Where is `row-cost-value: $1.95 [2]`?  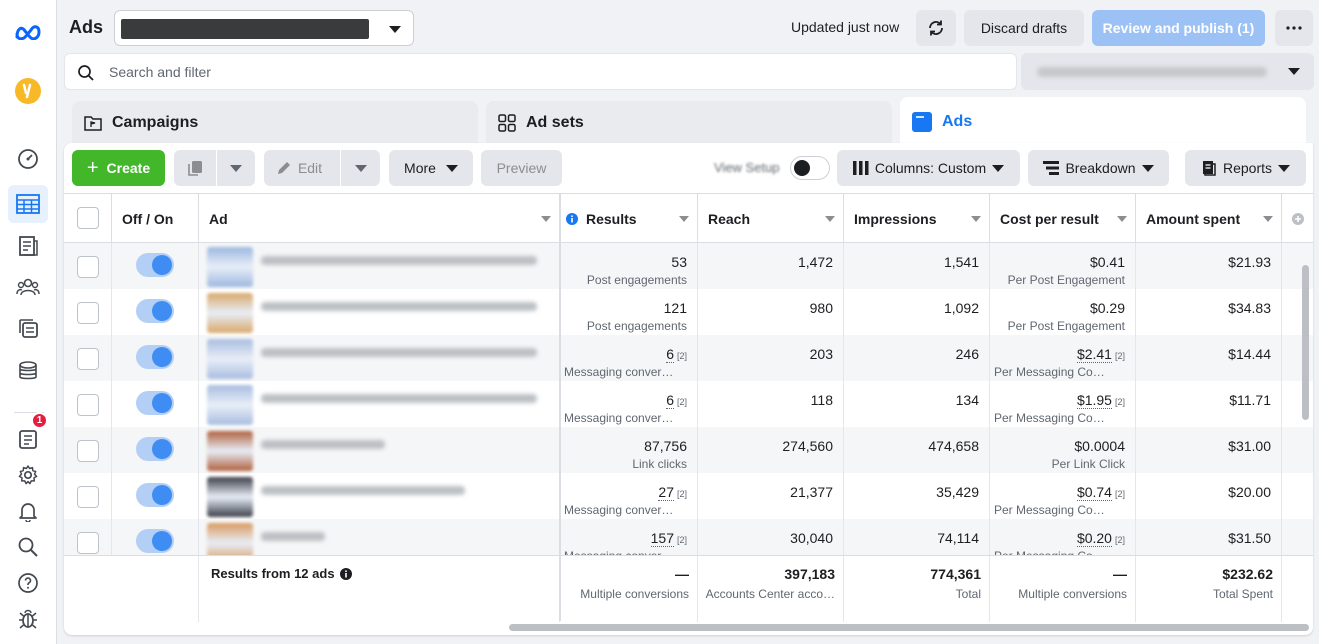 row-cost-value: $1.95 [2] is located at coordinates (1100, 400).